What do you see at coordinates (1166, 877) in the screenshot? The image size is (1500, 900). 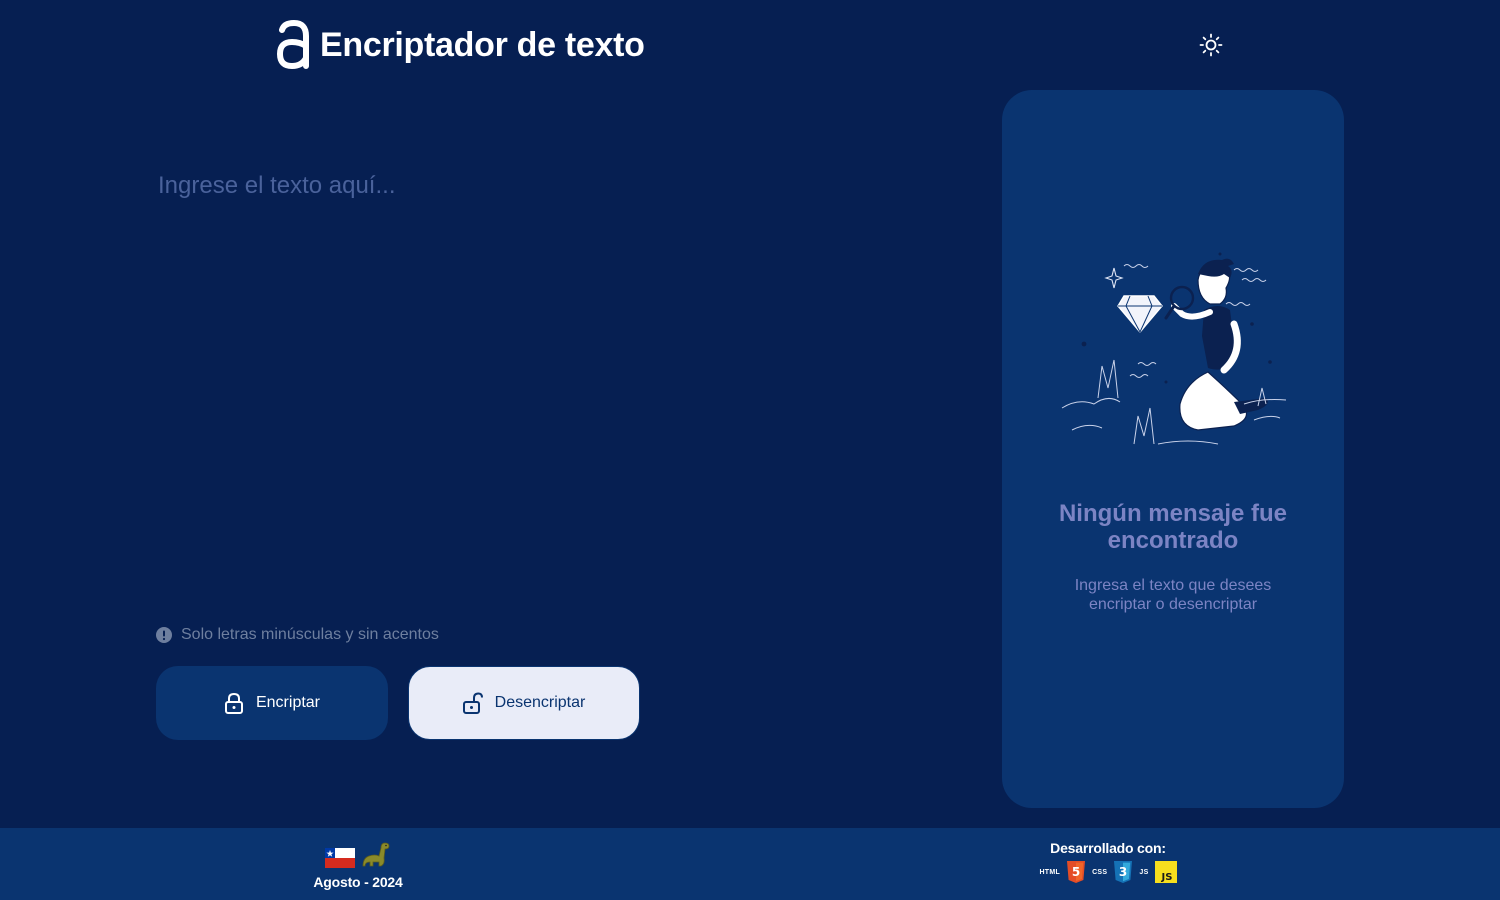 I see `svg-text: JS` at bounding box center [1166, 877].